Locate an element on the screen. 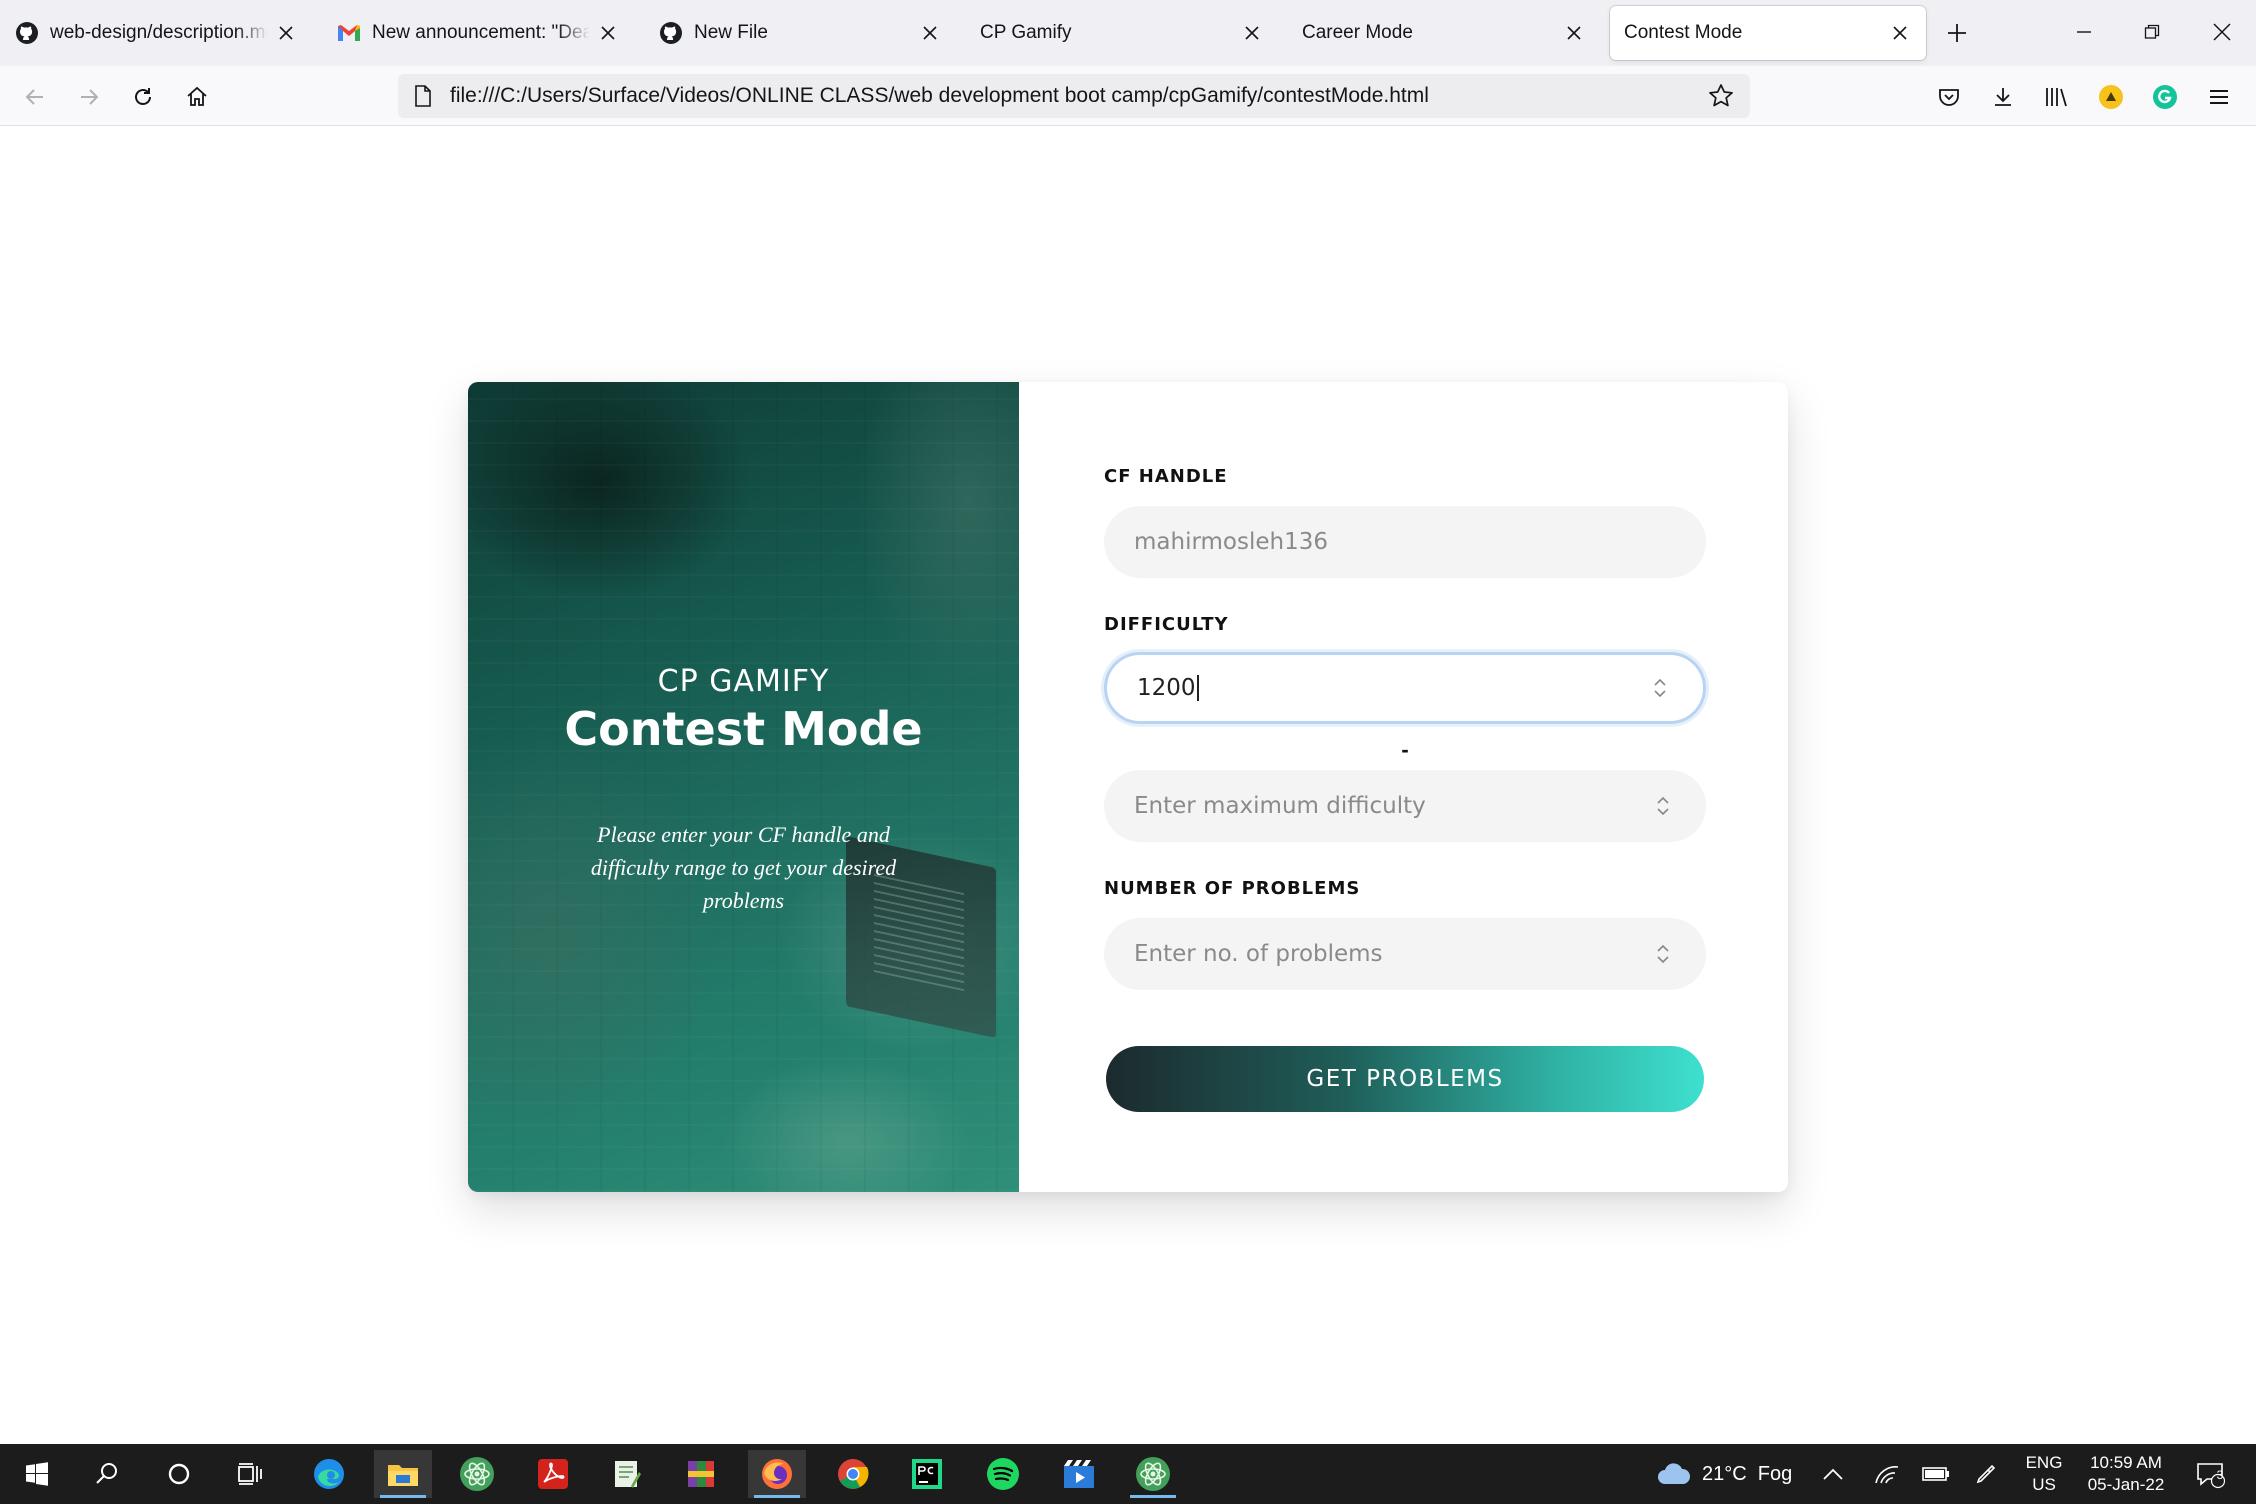  clock: 10:59 AM 05-Jan-22 is located at coordinates (2126, 1474).